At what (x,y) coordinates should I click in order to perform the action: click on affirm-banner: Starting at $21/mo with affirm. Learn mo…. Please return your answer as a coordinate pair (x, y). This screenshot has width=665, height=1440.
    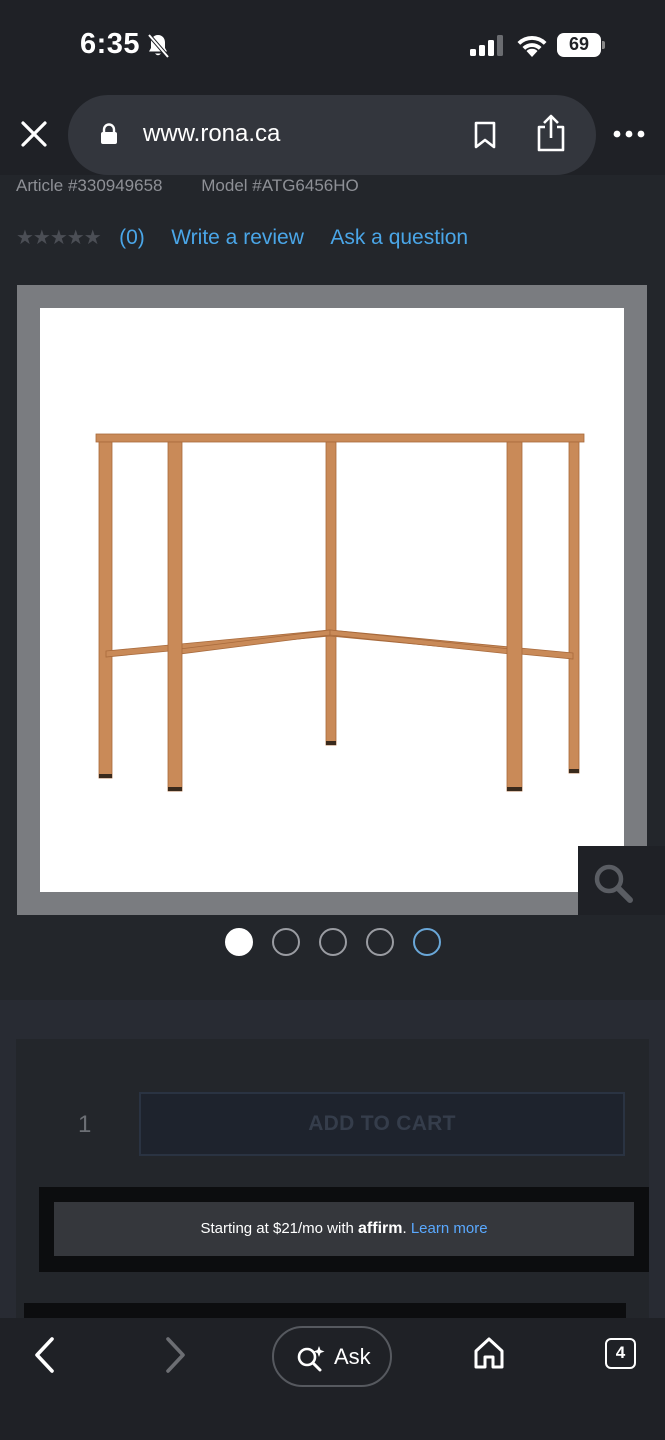
    Looking at the image, I should click on (344, 1229).